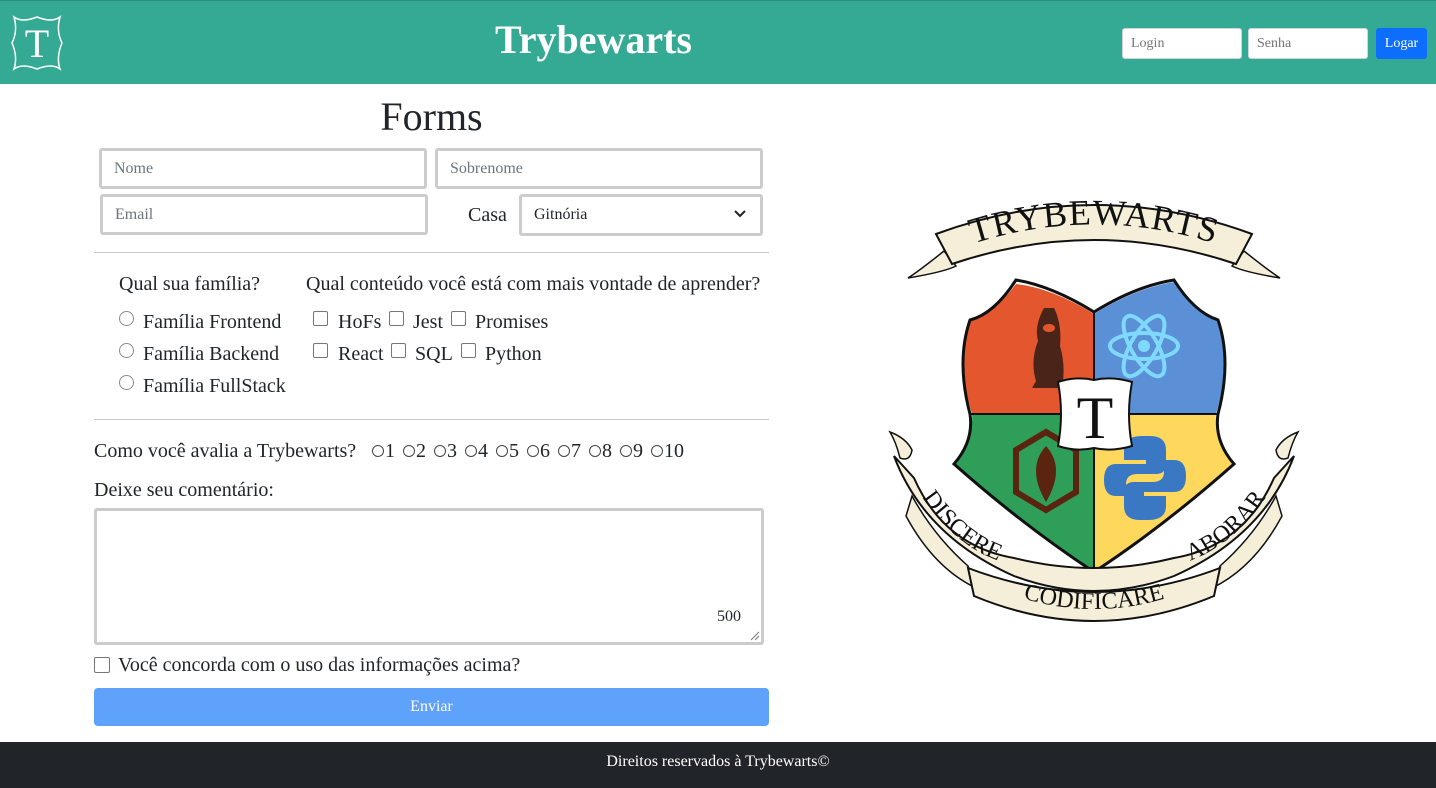 Image resolution: width=1436 pixels, height=788 pixels. What do you see at coordinates (1095, 418) in the screenshot?
I see `crest-center-letter: T` at bounding box center [1095, 418].